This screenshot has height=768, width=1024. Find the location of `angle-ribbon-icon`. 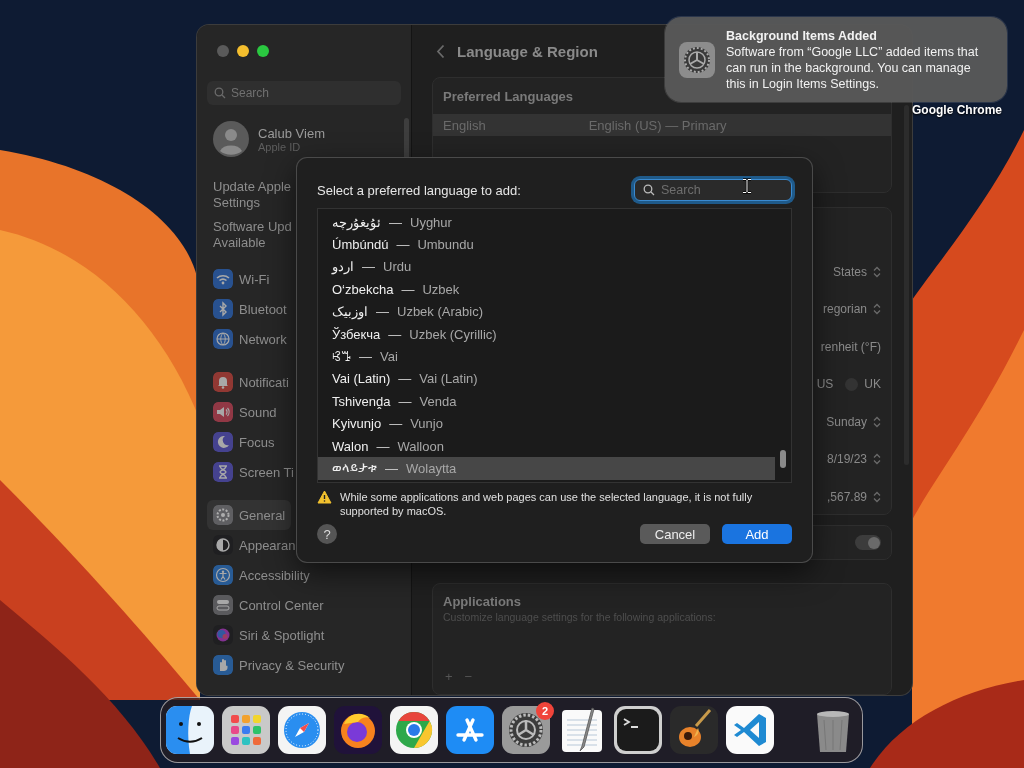

angle-ribbon-icon is located at coordinates (750, 730).